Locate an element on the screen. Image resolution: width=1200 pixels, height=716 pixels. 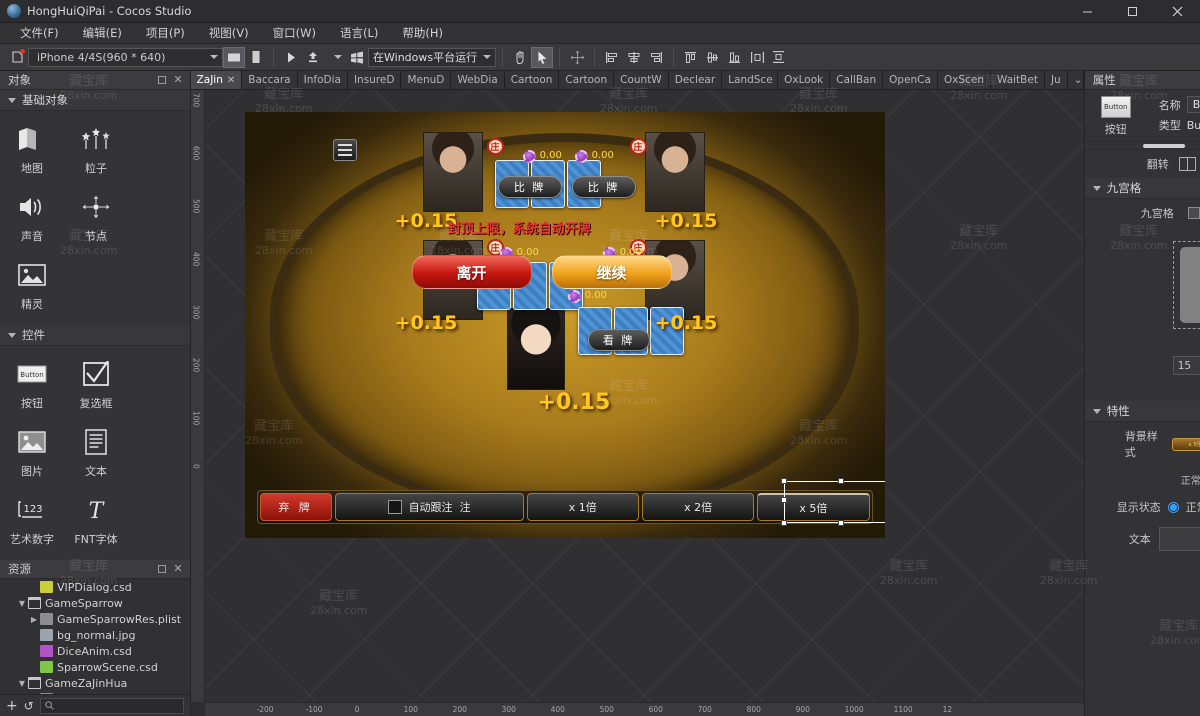
menu-help: 帮助(H) is located at coordinates (422, 33).